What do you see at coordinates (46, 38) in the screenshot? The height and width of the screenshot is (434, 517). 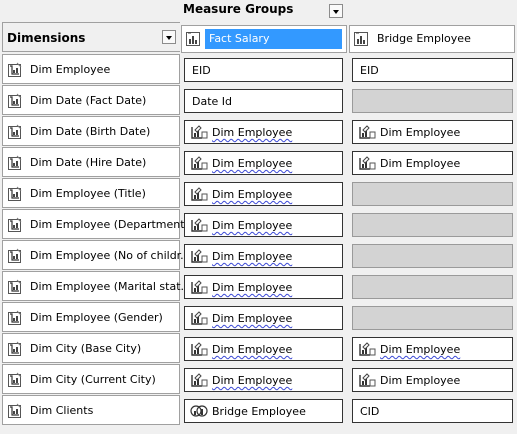 I see `dimensions-title: Dimensions` at bounding box center [46, 38].